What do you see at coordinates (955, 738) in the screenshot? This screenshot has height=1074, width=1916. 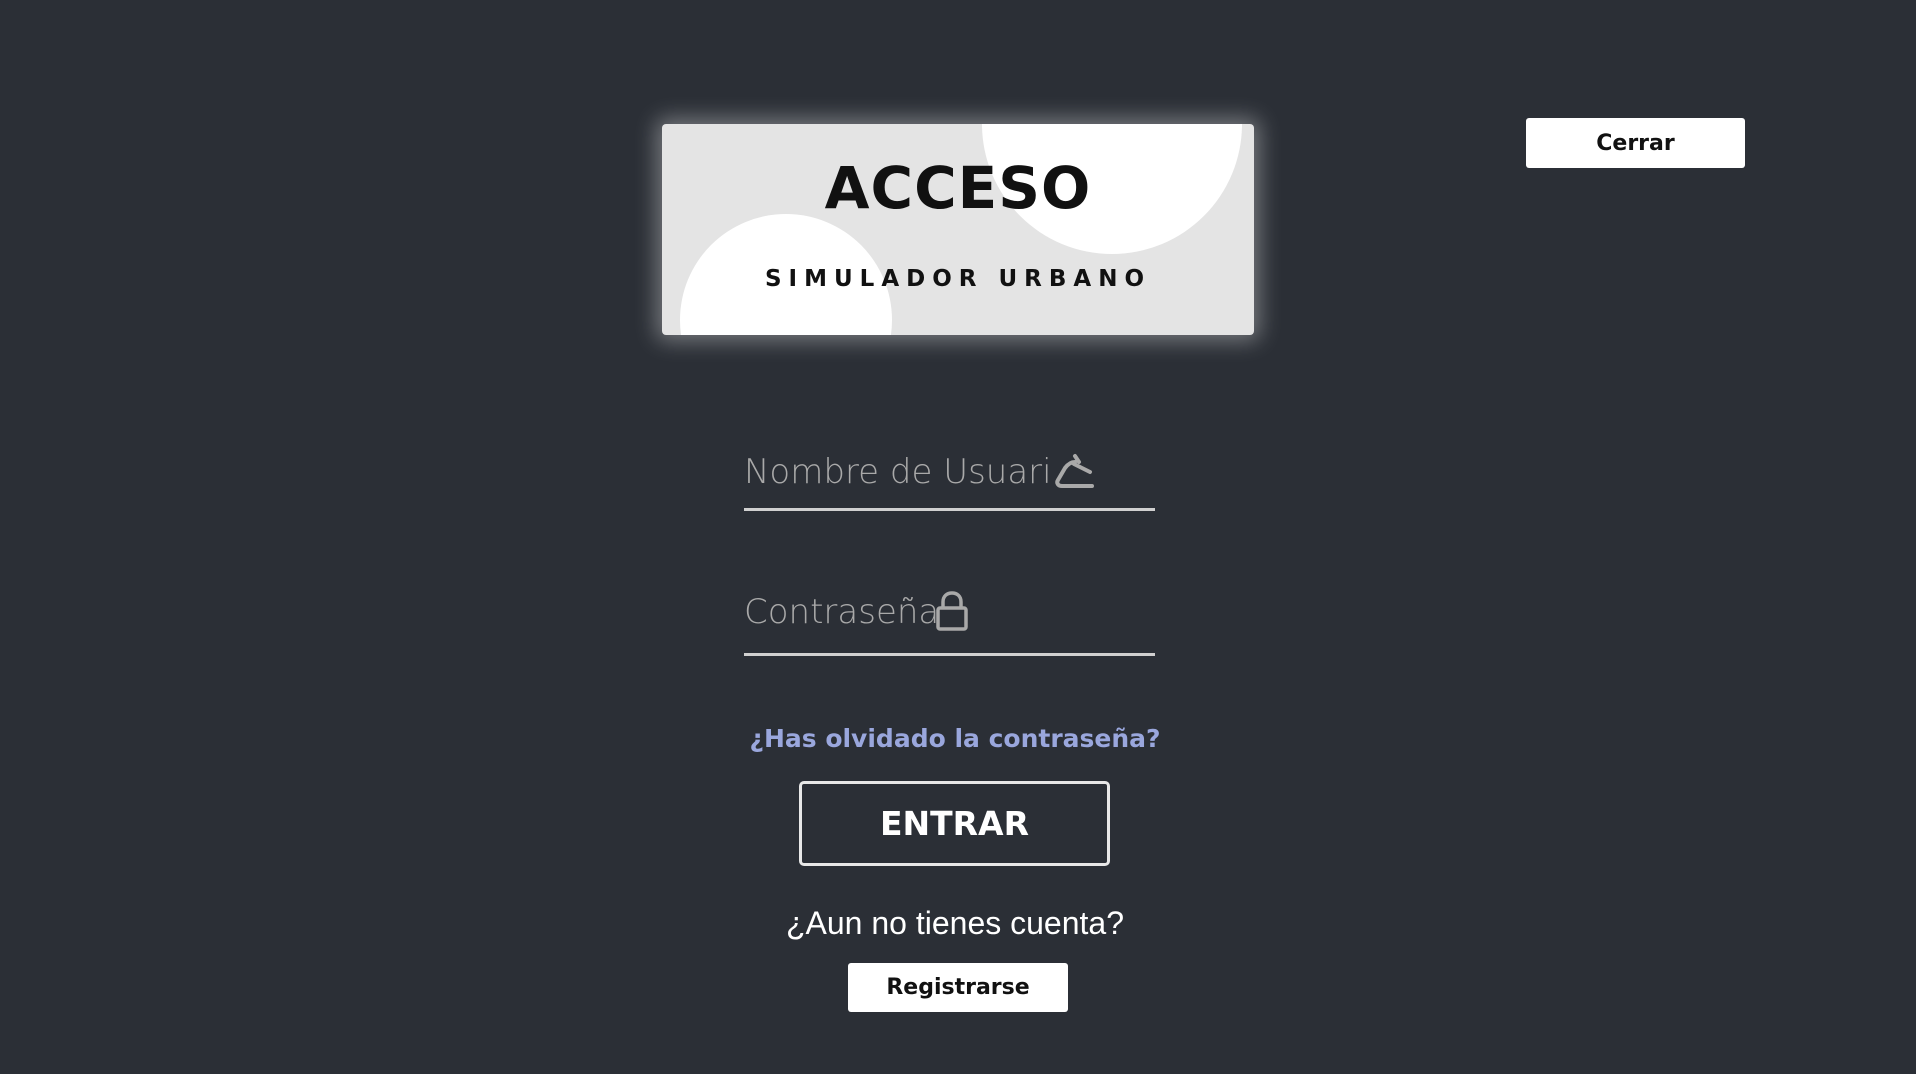 I see `forgot-password-link: ¿Has olvidado la contraseña?` at bounding box center [955, 738].